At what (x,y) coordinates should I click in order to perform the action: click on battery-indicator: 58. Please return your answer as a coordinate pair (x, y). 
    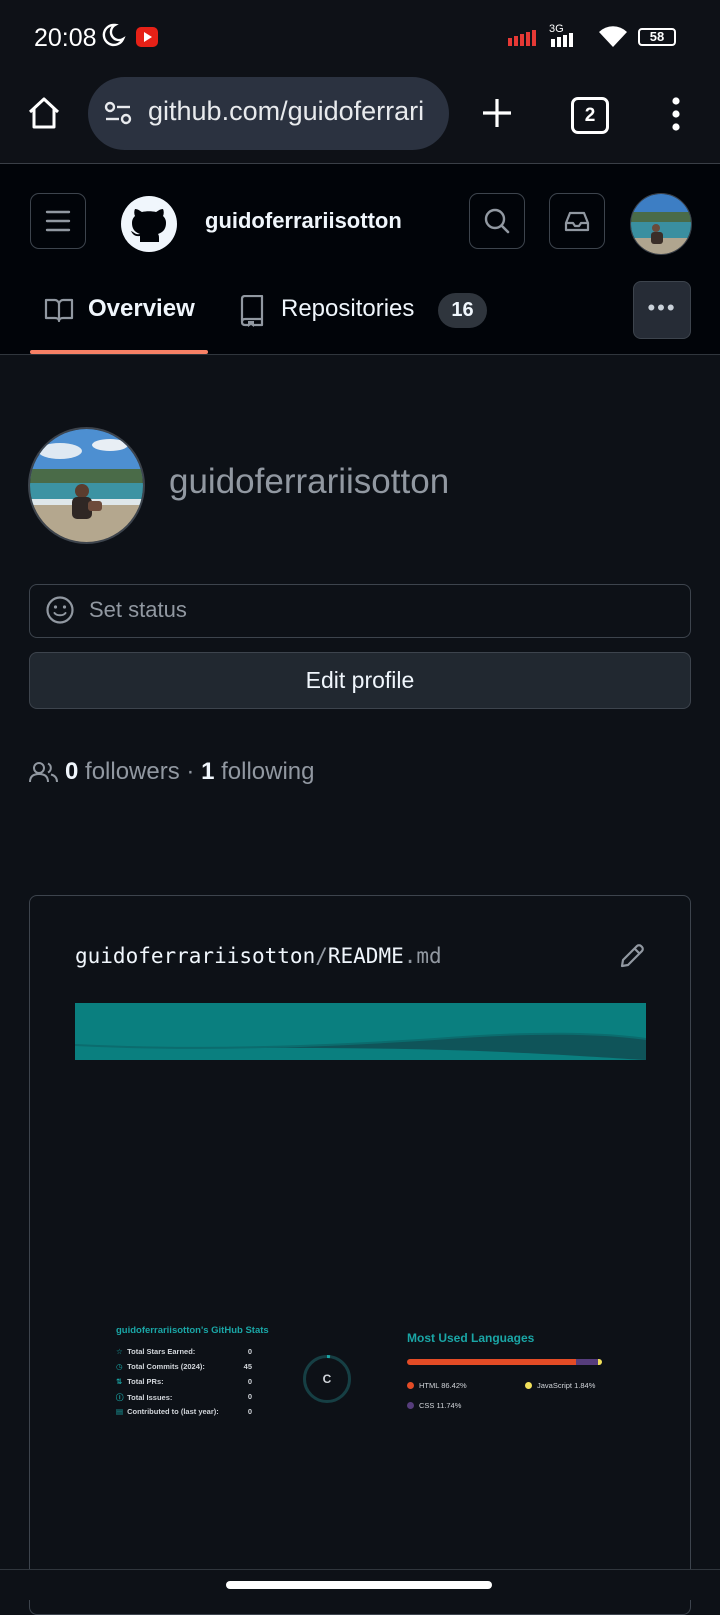
    Looking at the image, I should click on (657, 37).